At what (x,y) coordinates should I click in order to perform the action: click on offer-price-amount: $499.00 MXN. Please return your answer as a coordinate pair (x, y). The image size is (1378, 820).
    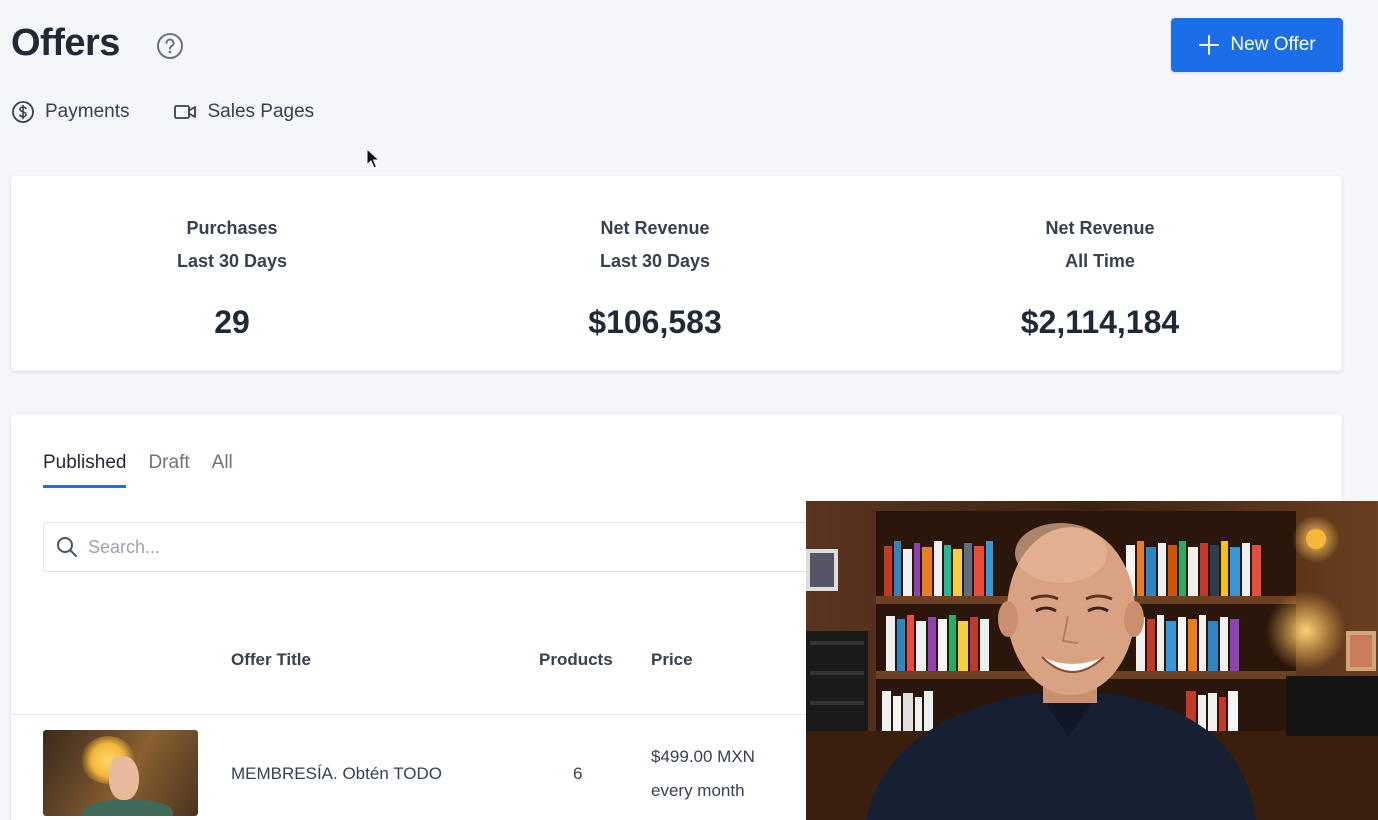
    Looking at the image, I should click on (703, 756).